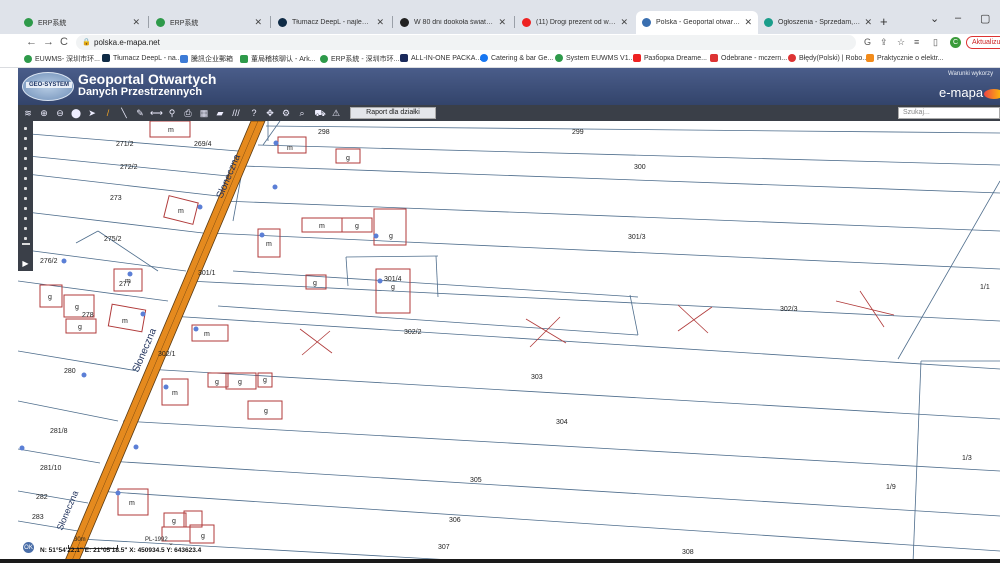 This screenshot has width=1000, height=563. I want to click on parcel-number: 299, so click(578, 132).